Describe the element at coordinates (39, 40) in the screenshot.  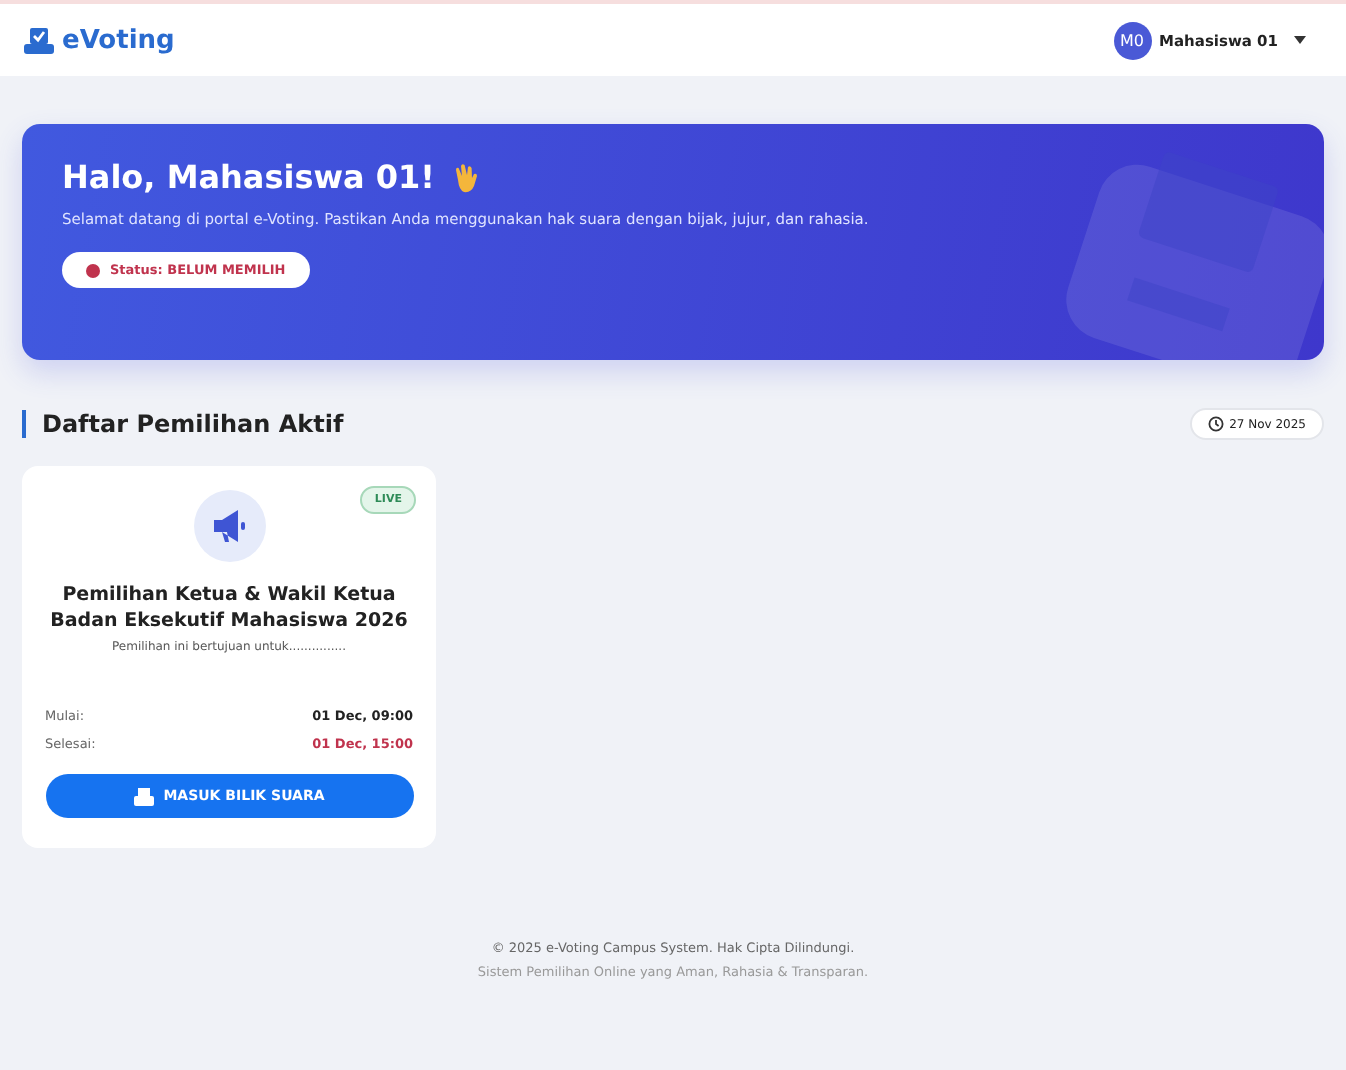
I see `ballot-box-icon` at that location.